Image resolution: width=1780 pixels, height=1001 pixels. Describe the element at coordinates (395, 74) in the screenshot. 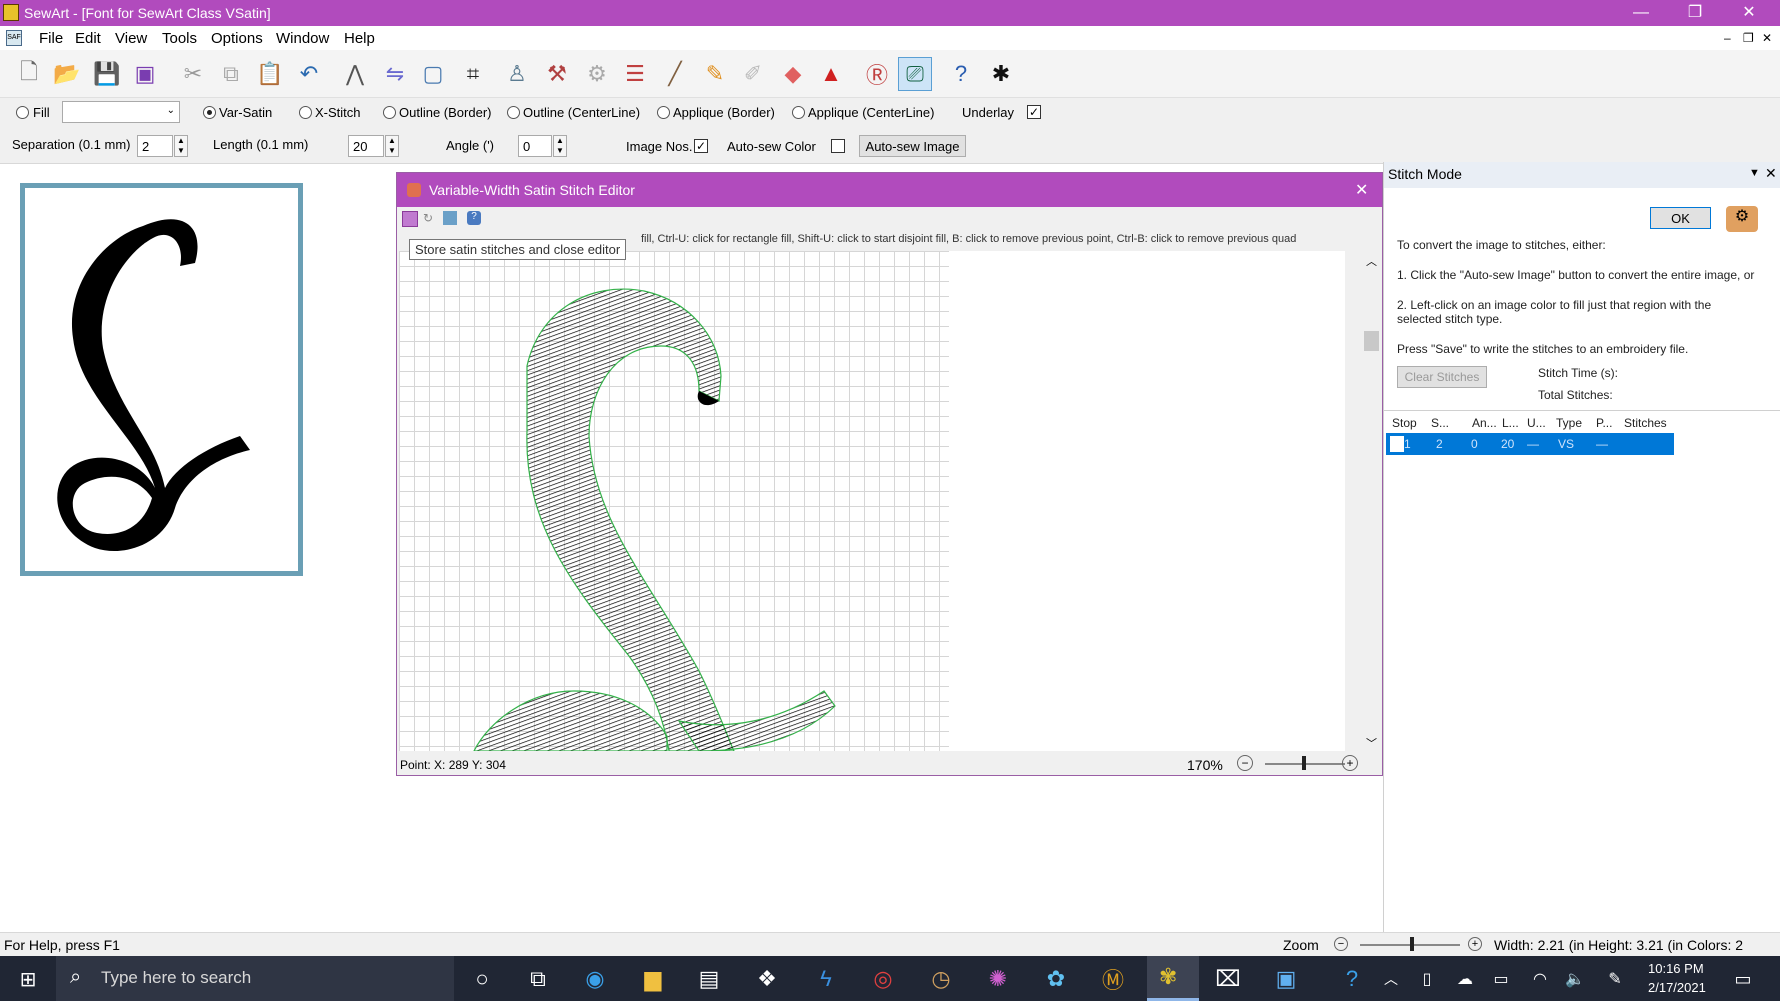

I see `flip-icon: ⇋` at that location.